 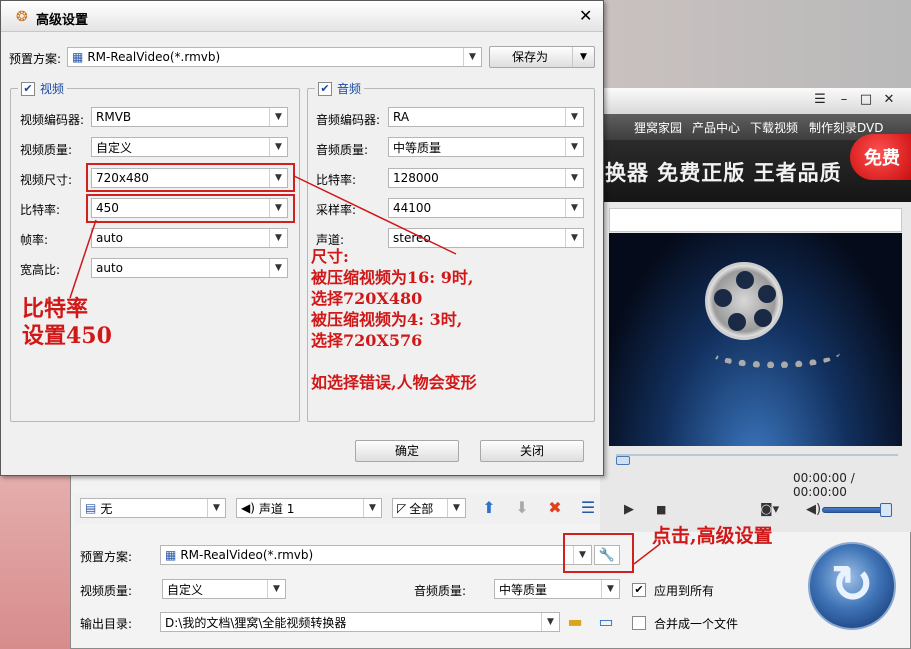 I want to click on range-select: ◸ 全部 ▼, so click(x=429, y=508).